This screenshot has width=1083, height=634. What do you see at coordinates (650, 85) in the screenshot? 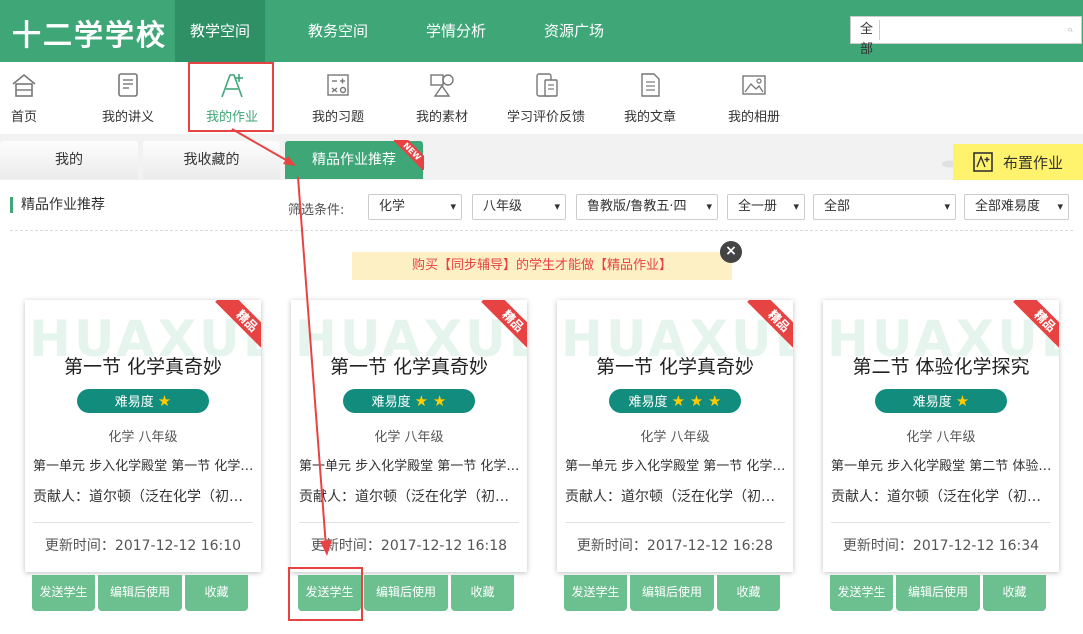
I see `article-icon` at bounding box center [650, 85].